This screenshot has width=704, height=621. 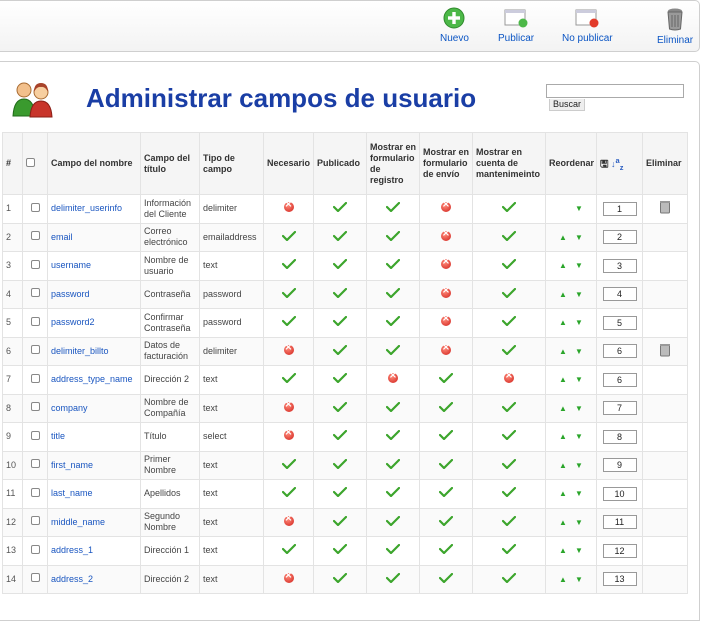 I want to click on field-name-link: title, so click(x=58, y=436).